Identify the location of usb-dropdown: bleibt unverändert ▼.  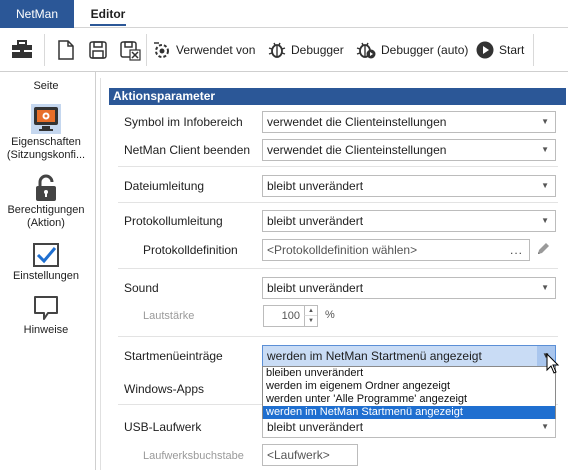
(409, 427).